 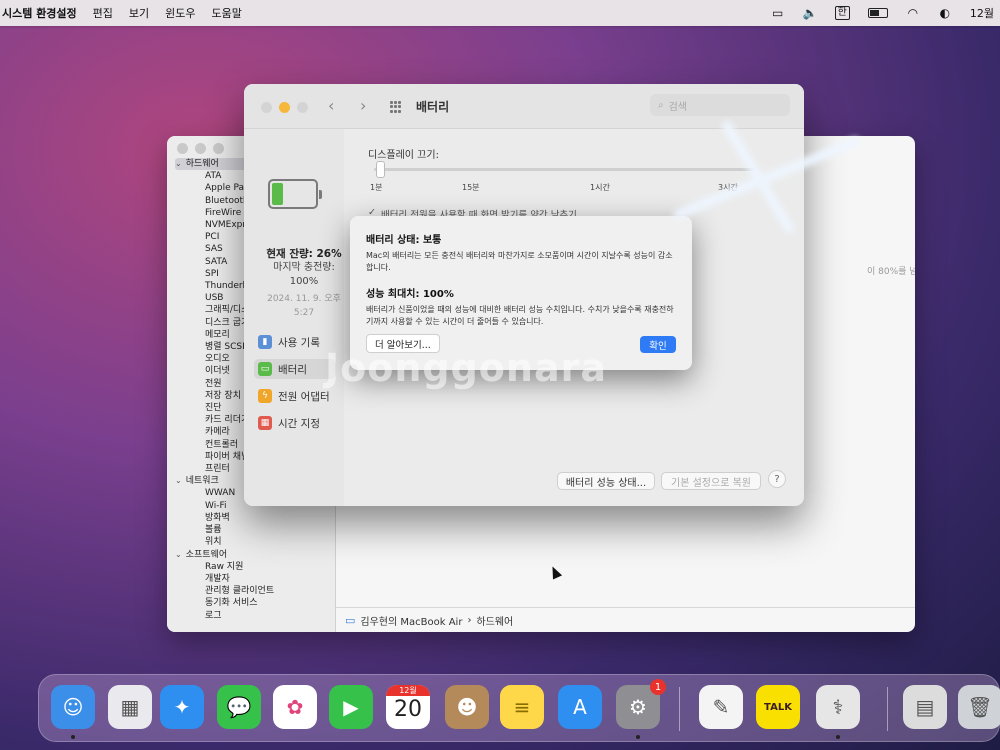 I want to click on downloads-icon: ▤, so click(x=925, y=707).